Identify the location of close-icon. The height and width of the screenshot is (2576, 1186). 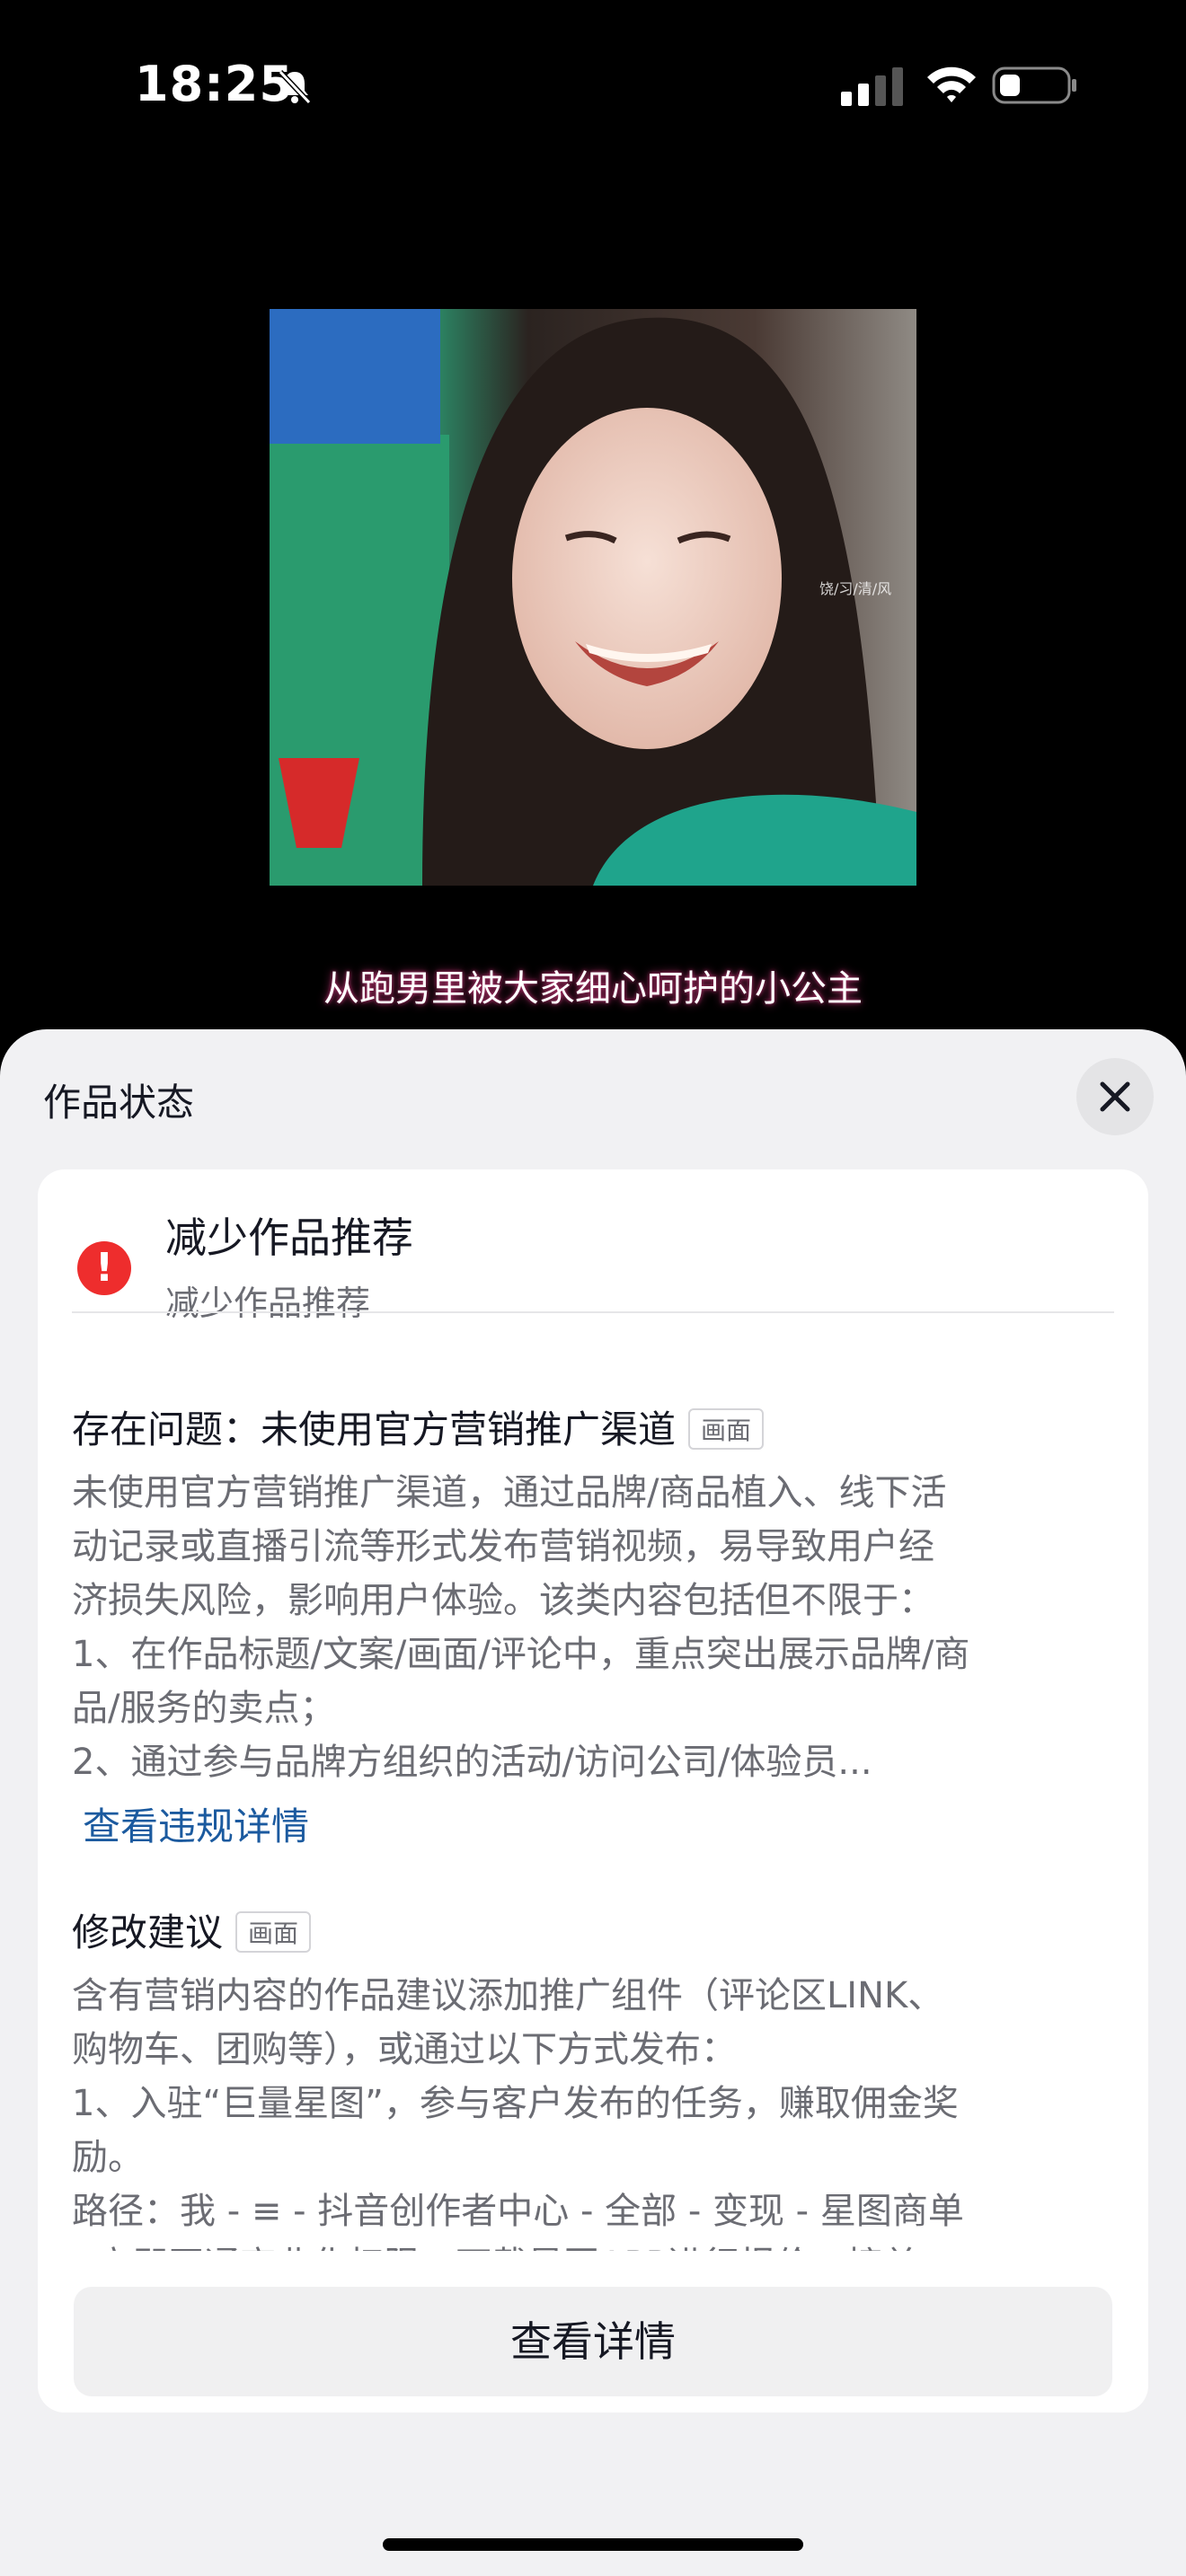
(1115, 1096).